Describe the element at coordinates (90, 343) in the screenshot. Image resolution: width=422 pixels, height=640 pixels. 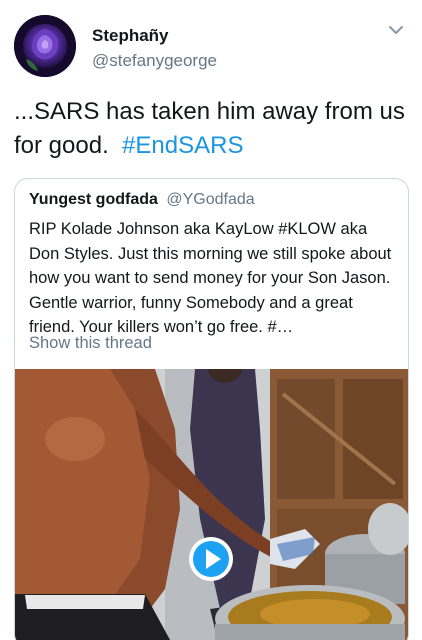
I see `show-thread-link: Show this thread` at that location.